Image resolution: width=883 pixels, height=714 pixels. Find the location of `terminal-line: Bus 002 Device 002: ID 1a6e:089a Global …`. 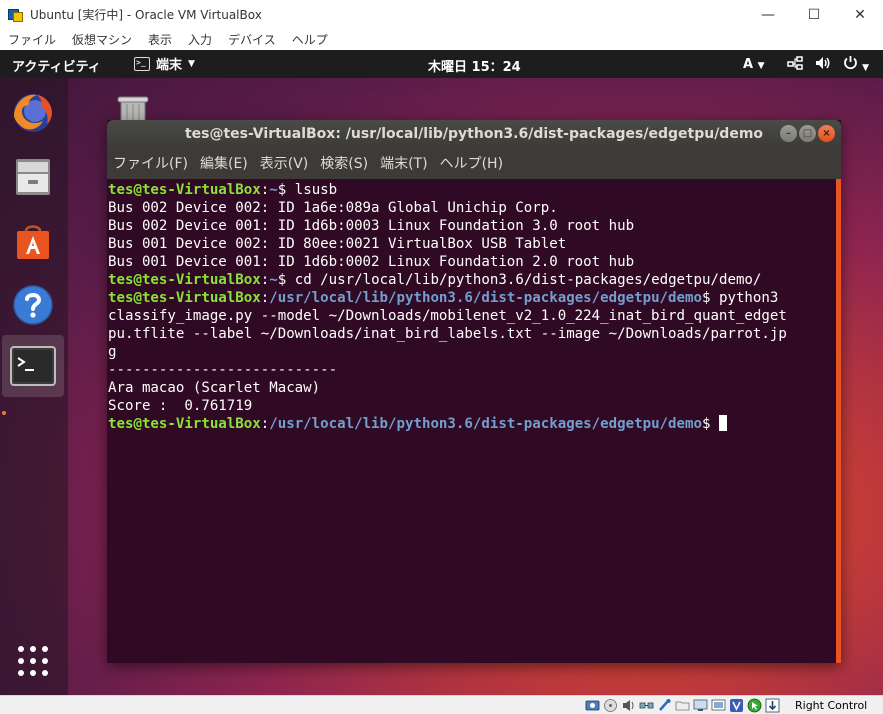

terminal-line: Bus 002 Device 002: ID 1a6e:089a Global … is located at coordinates (333, 208).